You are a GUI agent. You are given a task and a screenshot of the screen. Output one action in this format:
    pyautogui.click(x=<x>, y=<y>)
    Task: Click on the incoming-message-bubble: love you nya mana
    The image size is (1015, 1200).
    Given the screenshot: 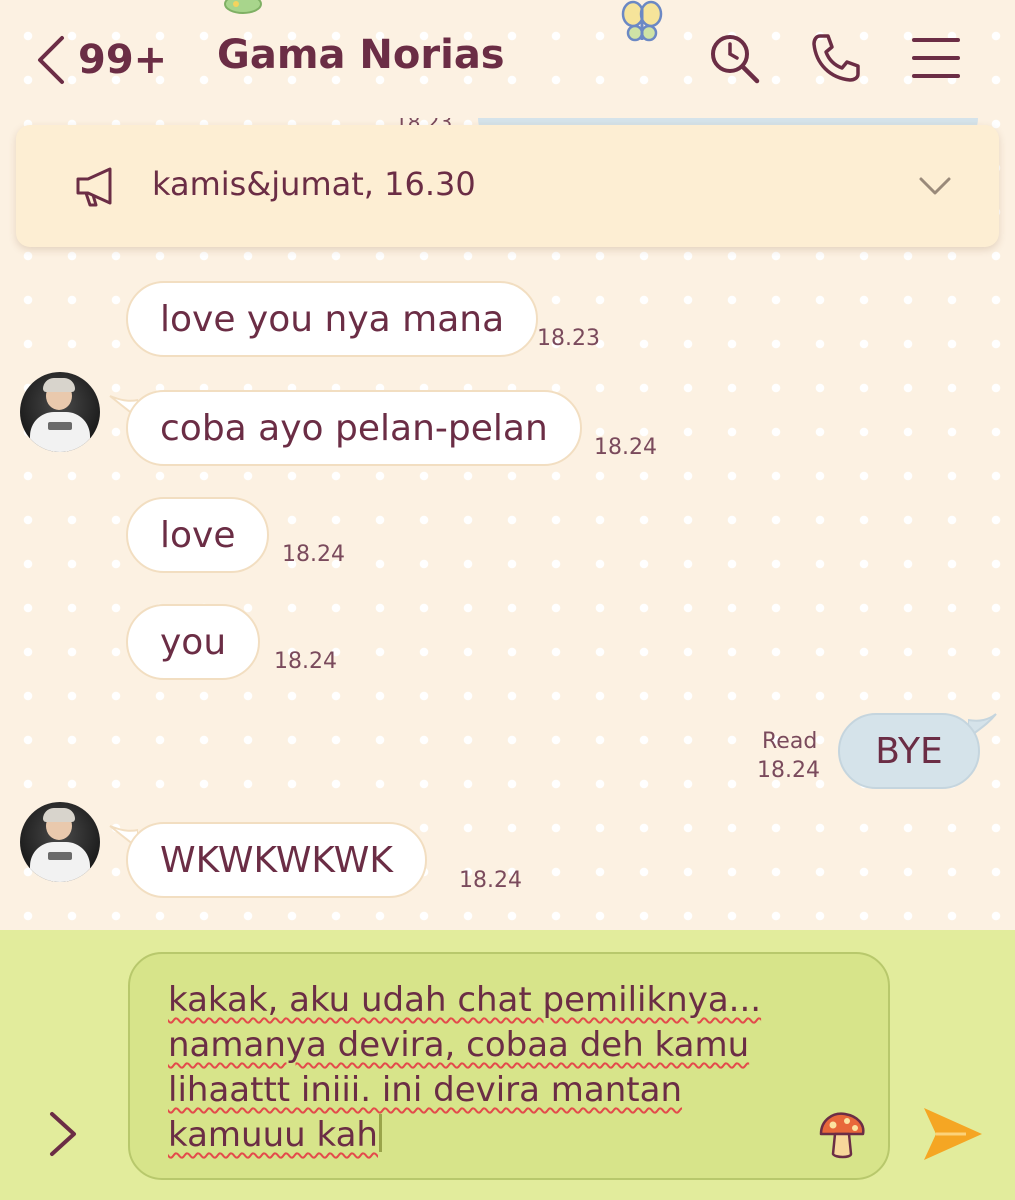 What is the action you would take?
    pyautogui.click(x=332, y=319)
    